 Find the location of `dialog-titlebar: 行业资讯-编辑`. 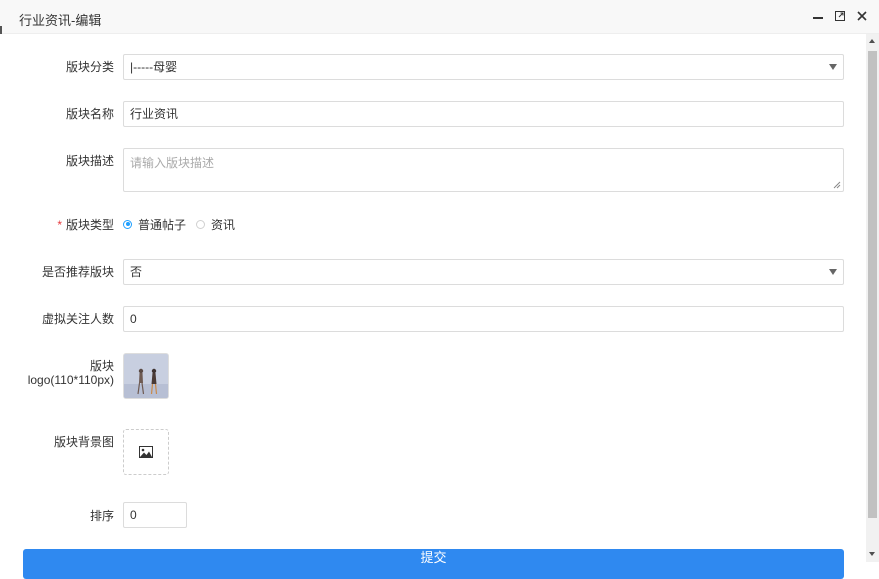

dialog-titlebar: 行业资讯-编辑 is located at coordinates (439, 17).